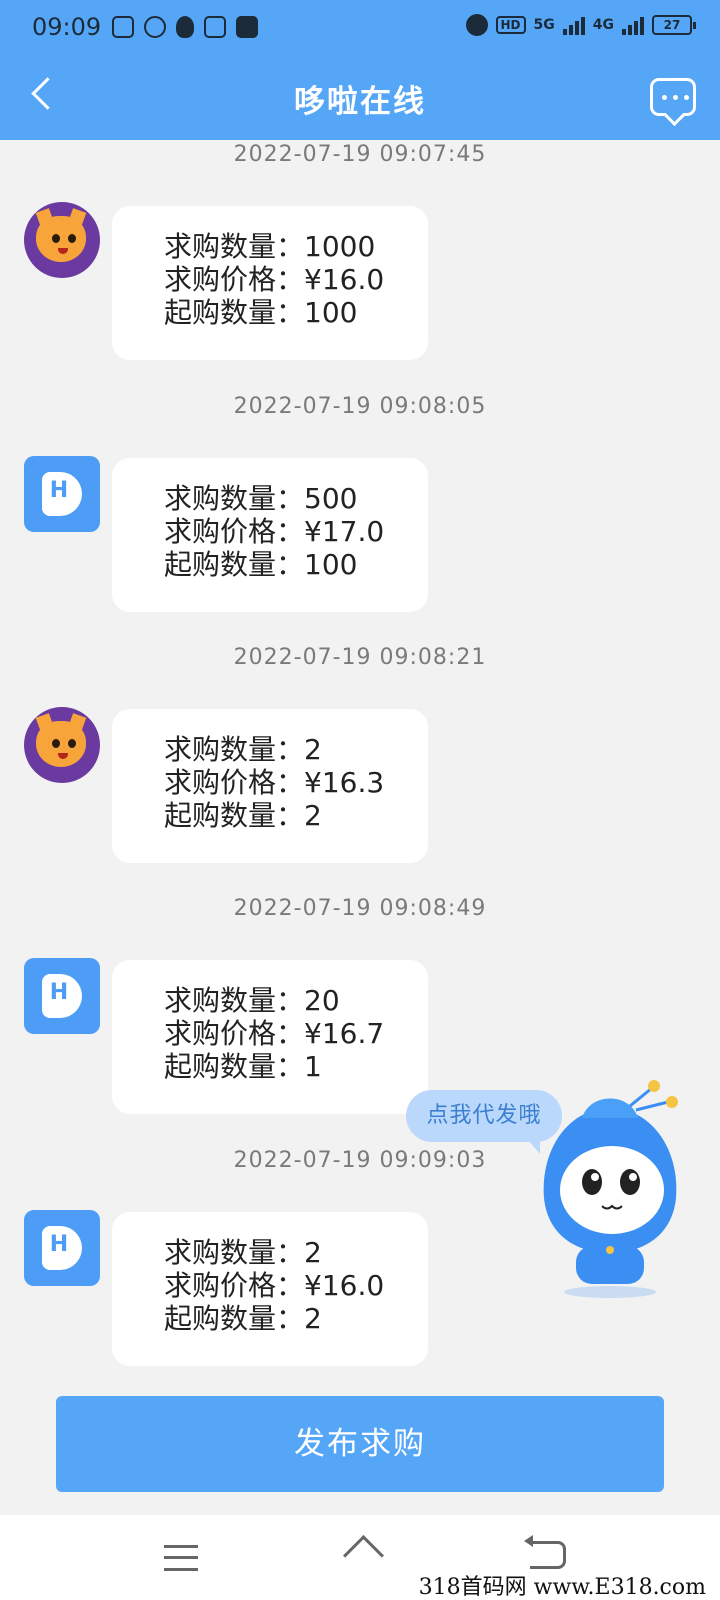  Describe the element at coordinates (360, 908) in the screenshot. I see `message-timestamp: 2022-07-19 09:08:49` at that location.